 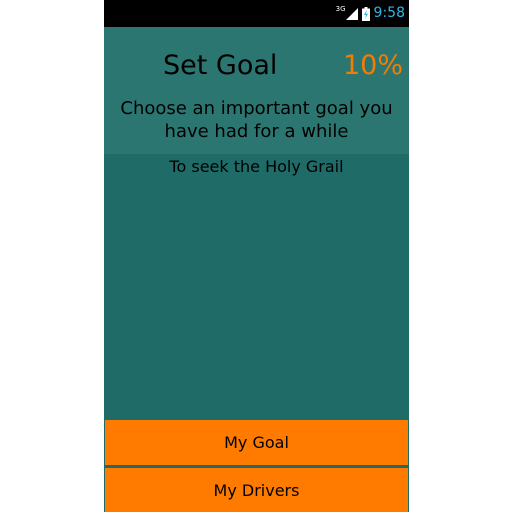 What do you see at coordinates (389, 13) in the screenshot?
I see `clock: 9:58` at bounding box center [389, 13].